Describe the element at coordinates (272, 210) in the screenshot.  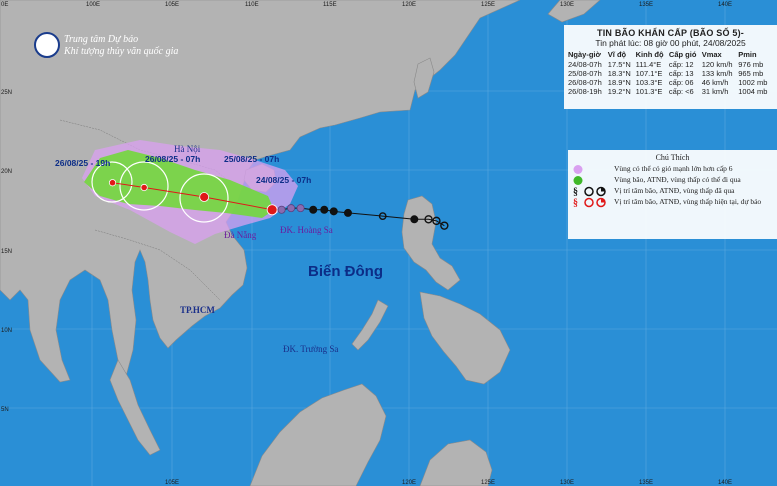
I see `current-storm-center` at that location.